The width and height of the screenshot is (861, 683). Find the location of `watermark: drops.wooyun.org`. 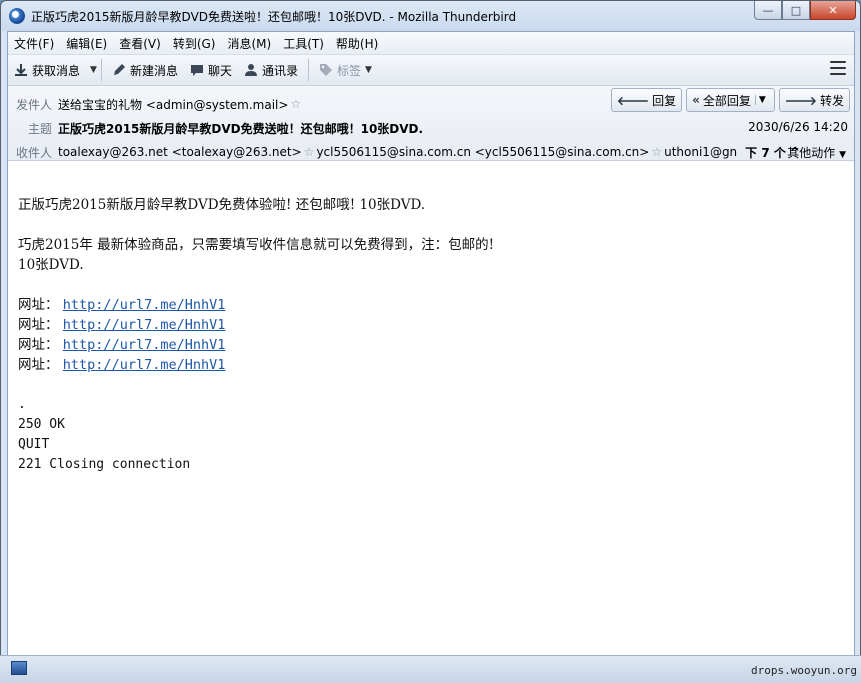

watermark: drops.wooyun.org is located at coordinates (804, 670).